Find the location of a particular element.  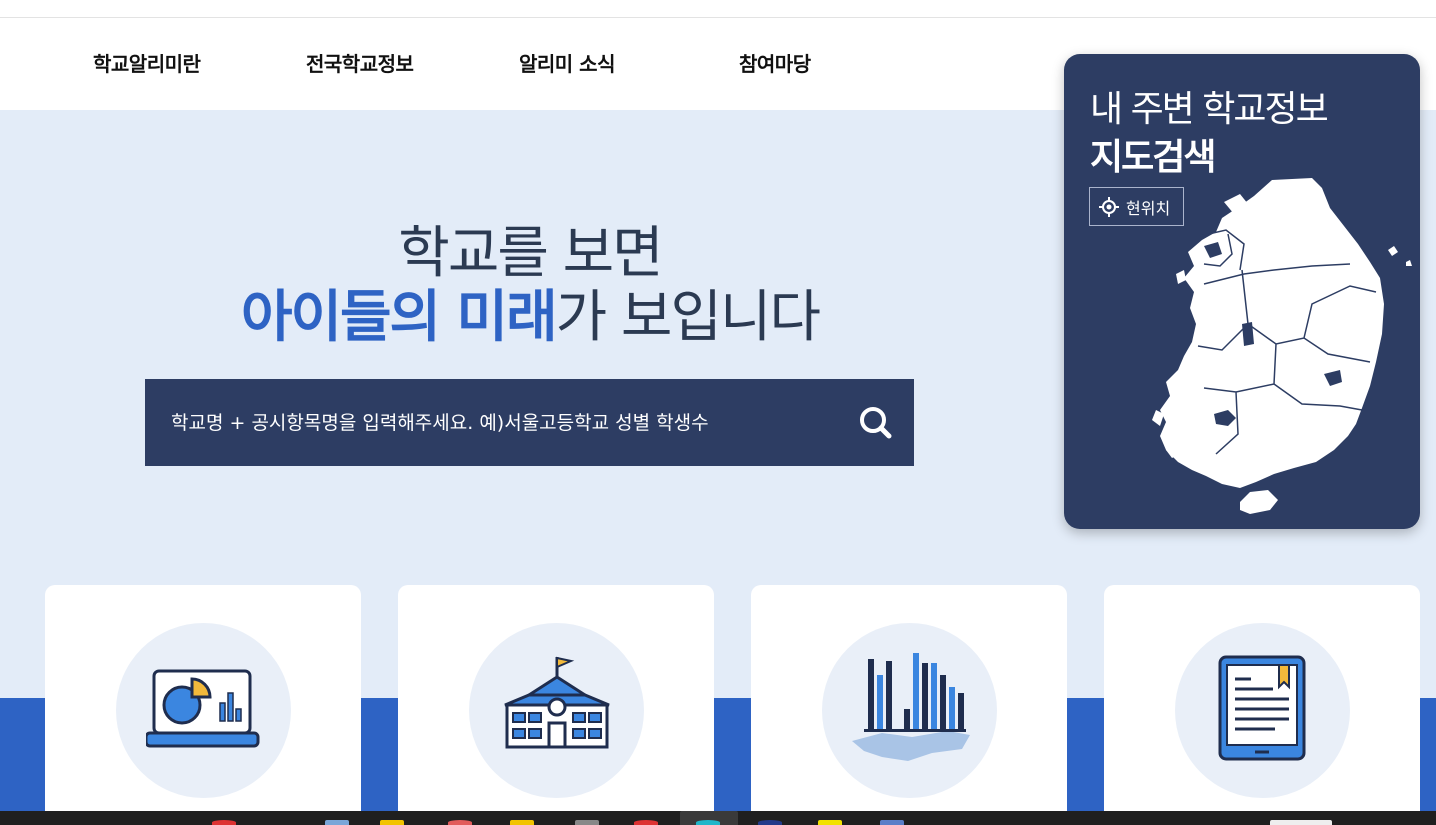

card-school-info is located at coordinates (556, 705).